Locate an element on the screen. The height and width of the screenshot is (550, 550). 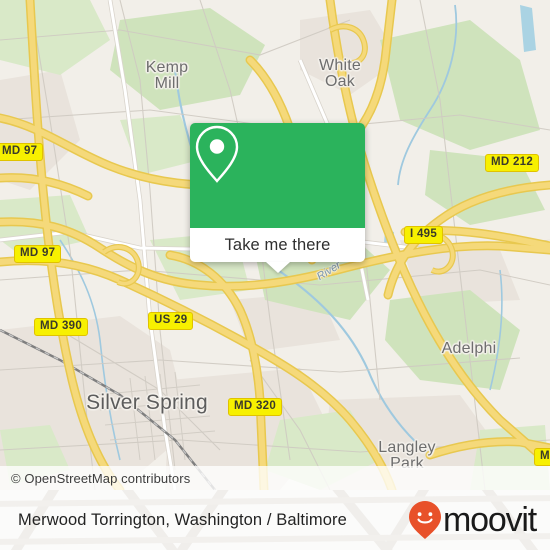
moovit-smiley-pin-icon is located at coordinates (425, 520).